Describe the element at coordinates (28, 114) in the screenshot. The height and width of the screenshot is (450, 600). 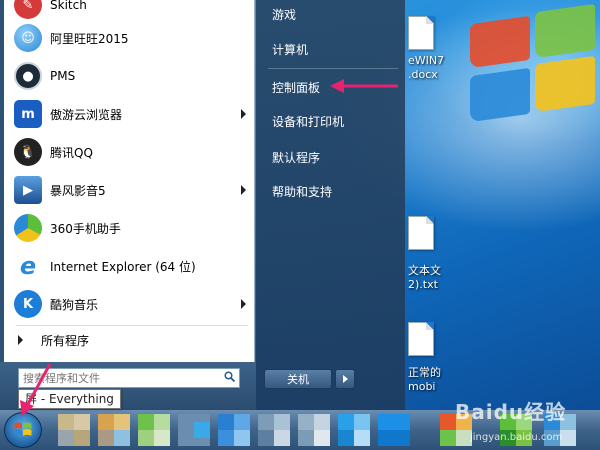
I see `maxthon-icon: m` at that location.